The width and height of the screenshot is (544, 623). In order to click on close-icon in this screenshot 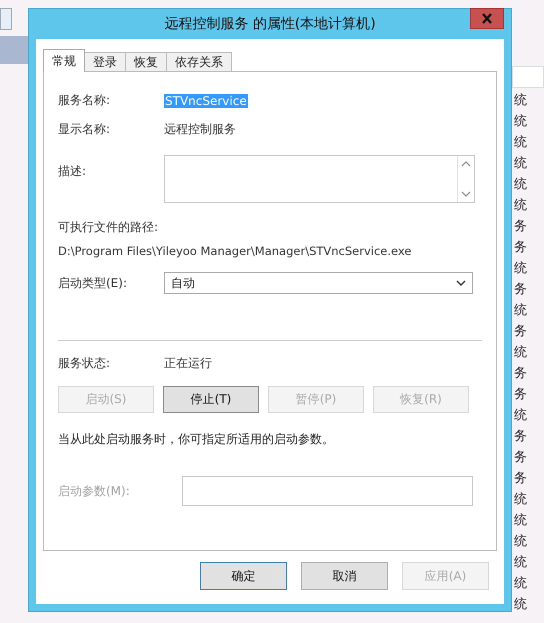, I will do `click(487, 18)`.